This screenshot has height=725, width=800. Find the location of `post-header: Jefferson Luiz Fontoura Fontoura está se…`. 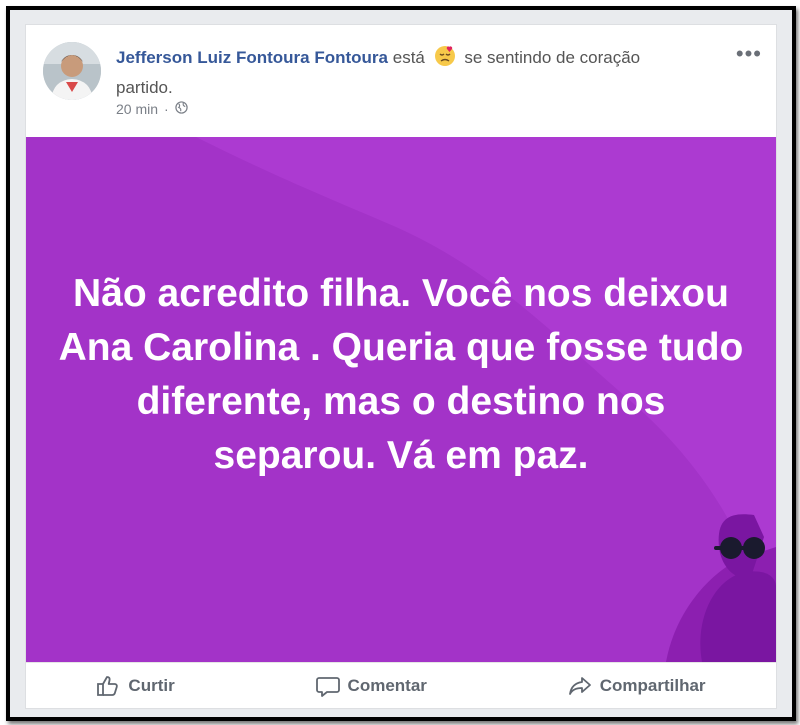

post-header: Jefferson Luiz Fontoura Fontoura está se… is located at coordinates (396, 73).